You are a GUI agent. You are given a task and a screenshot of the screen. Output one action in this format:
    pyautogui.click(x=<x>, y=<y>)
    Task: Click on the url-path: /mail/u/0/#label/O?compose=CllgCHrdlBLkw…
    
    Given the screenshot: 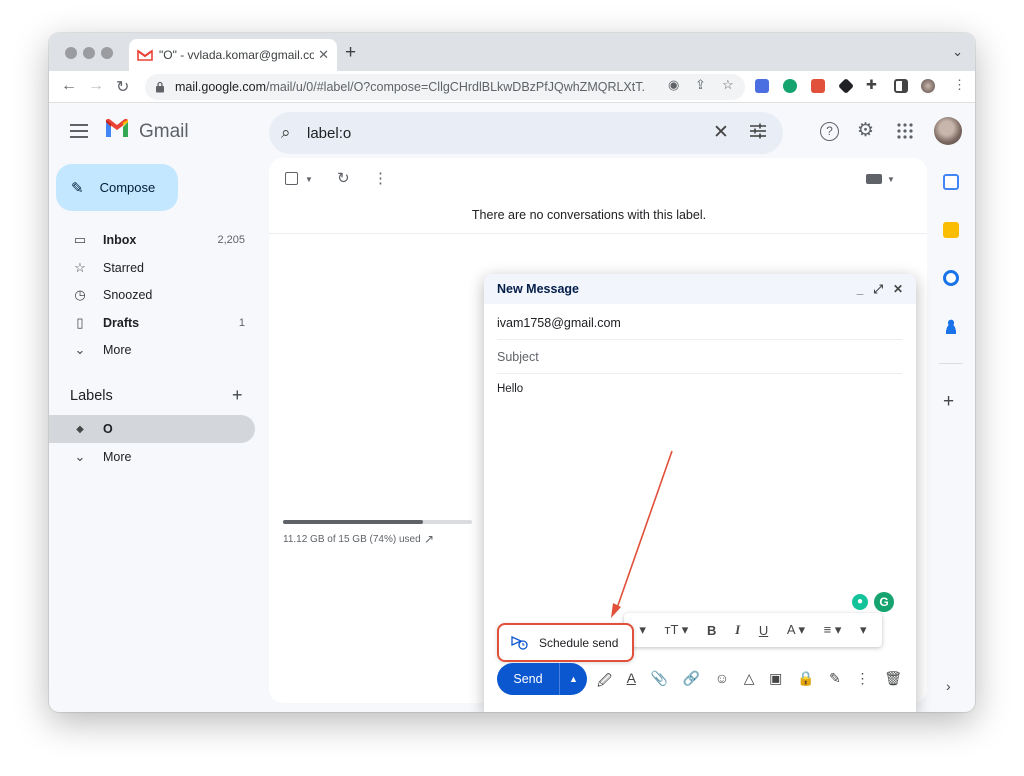 What is the action you would take?
    pyautogui.click(x=455, y=87)
    